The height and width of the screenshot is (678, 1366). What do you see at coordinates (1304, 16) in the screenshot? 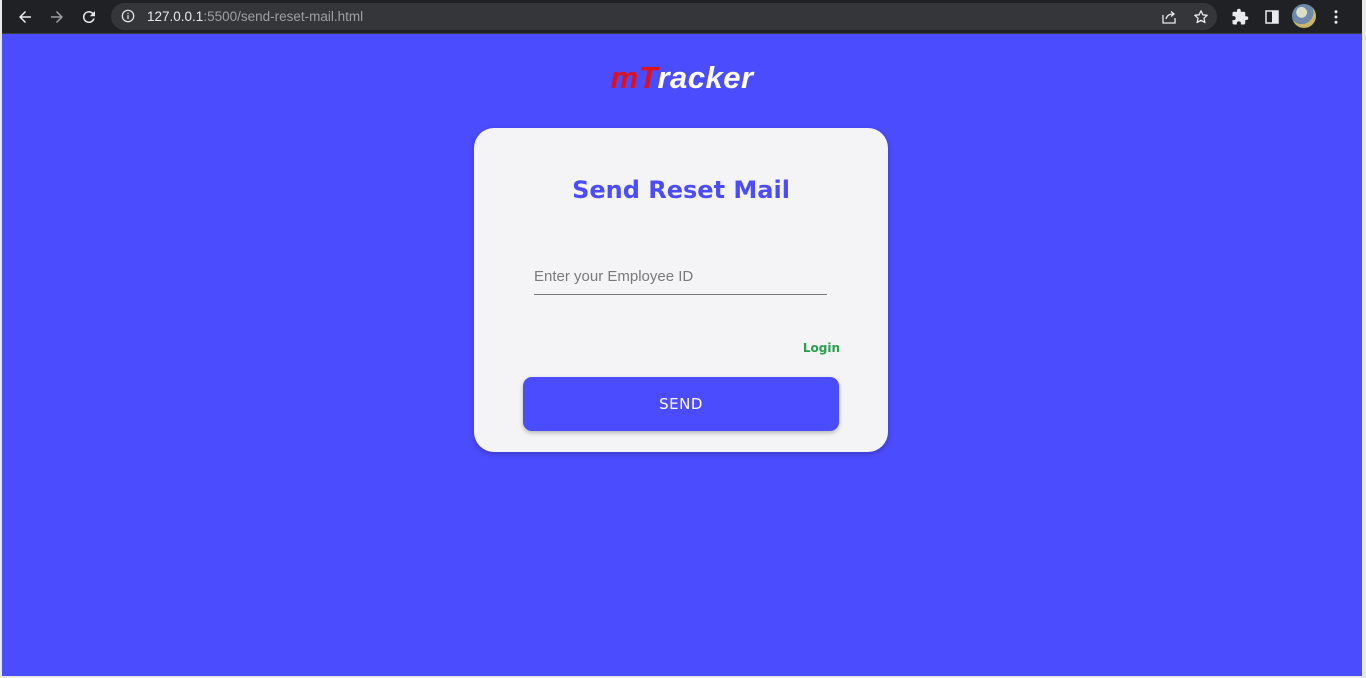
I see `profile-avatar` at bounding box center [1304, 16].